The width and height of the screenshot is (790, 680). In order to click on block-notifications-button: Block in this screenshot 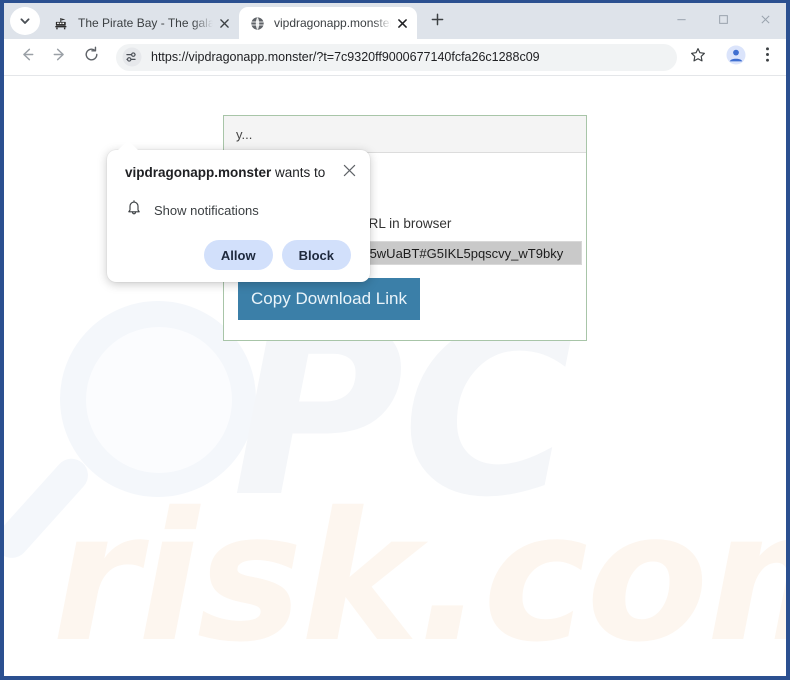, I will do `click(316, 255)`.